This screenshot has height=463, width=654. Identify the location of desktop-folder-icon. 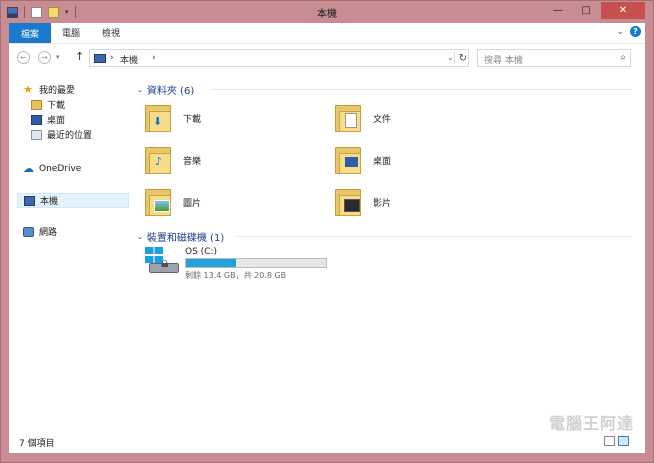
(349, 160).